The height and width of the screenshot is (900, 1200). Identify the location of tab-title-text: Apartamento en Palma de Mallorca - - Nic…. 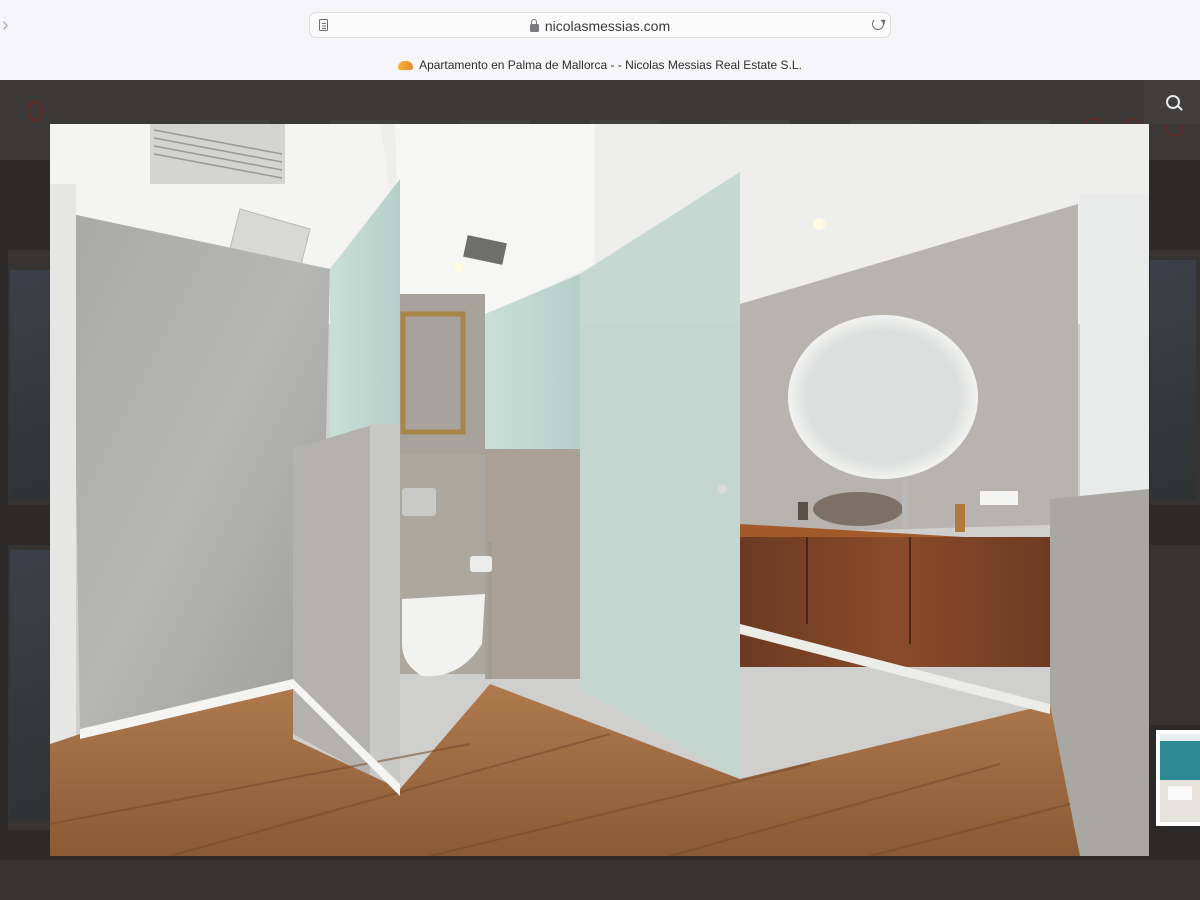
(610, 65).